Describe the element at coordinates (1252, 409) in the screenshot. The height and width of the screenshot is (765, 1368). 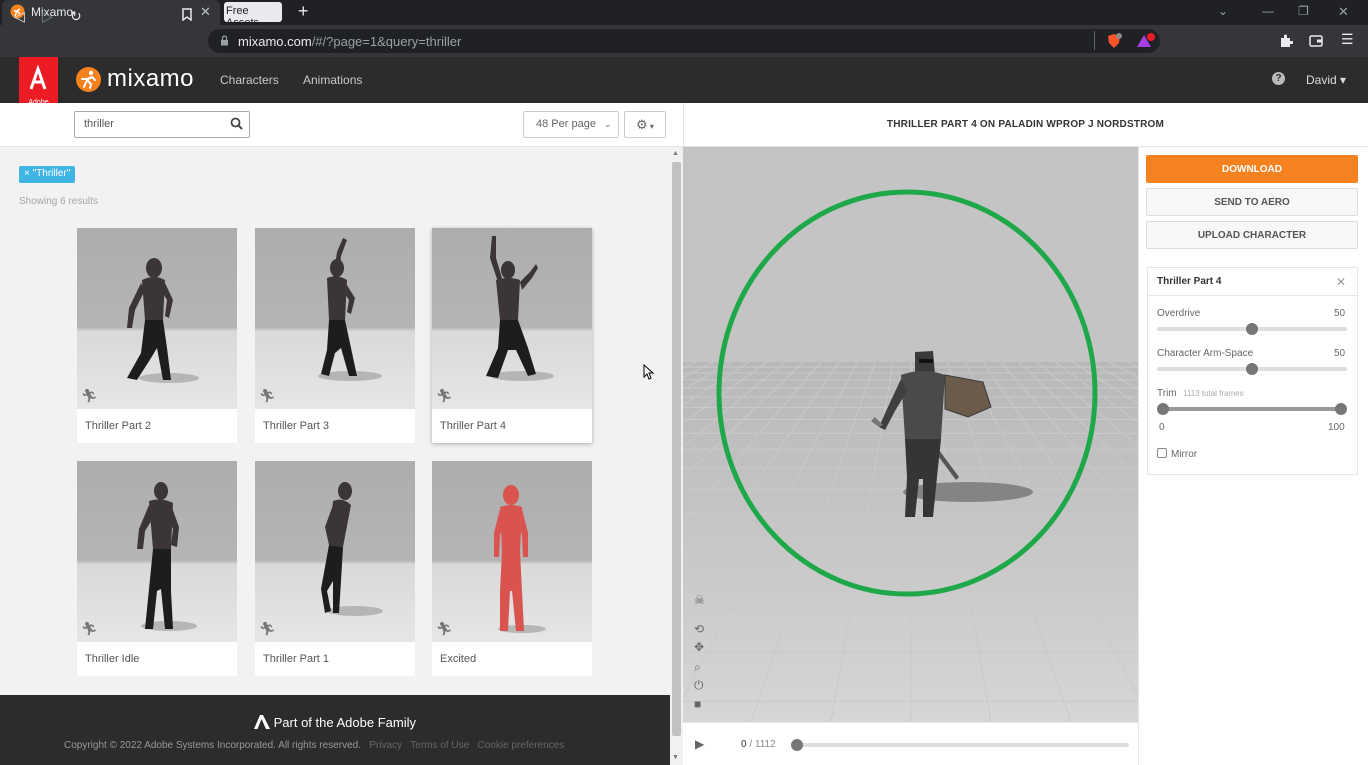
I see `trim-slider` at that location.